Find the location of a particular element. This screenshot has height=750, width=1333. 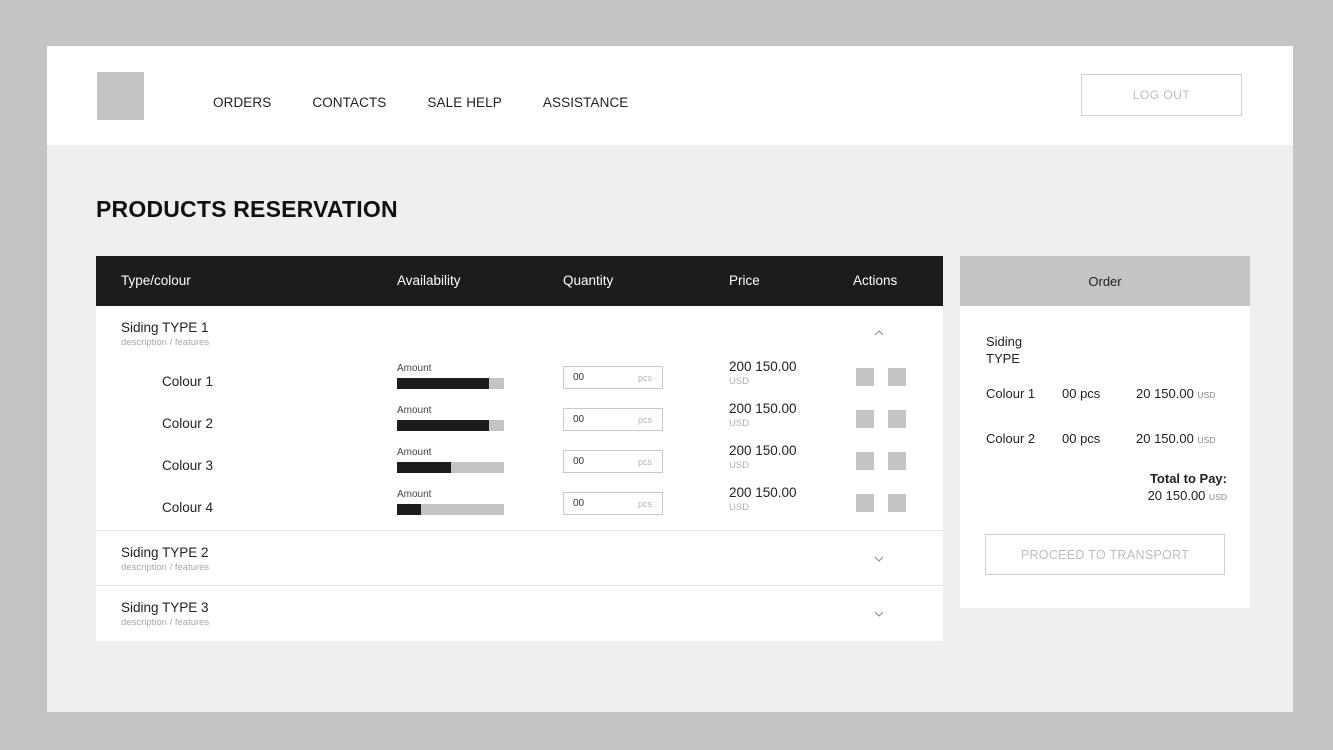

col-header-availability: Availability is located at coordinates (429, 280).